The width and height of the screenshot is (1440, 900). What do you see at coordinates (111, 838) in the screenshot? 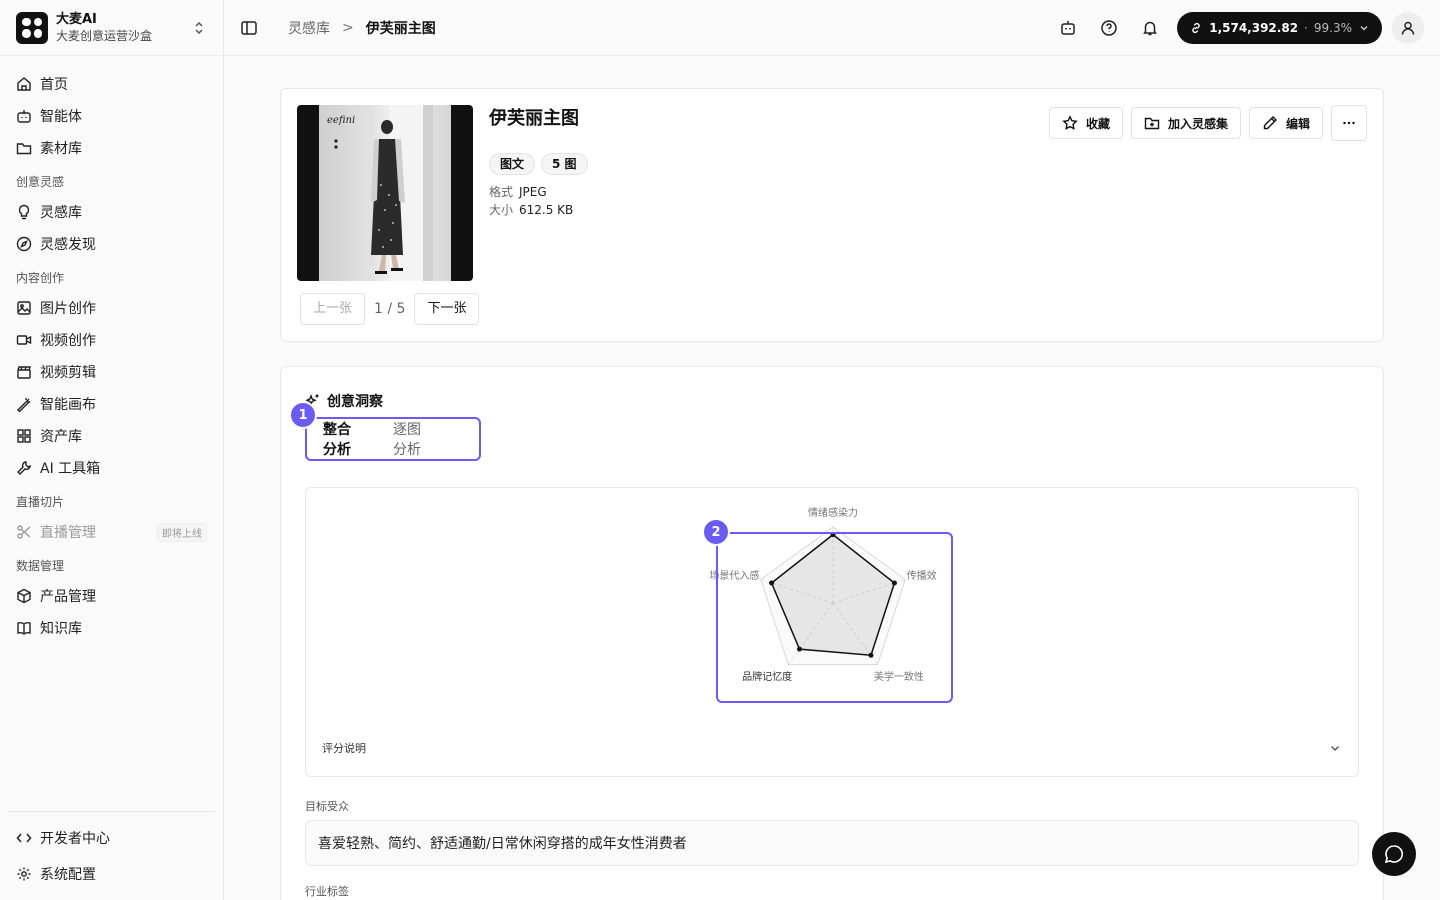
I see `sidebar-item-dev-center: 开发者中心` at bounding box center [111, 838].